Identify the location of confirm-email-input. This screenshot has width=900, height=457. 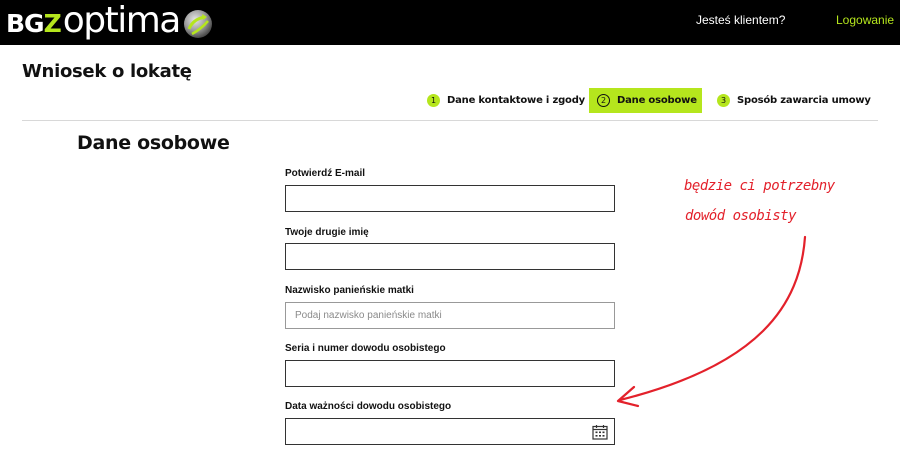
(450, 198).